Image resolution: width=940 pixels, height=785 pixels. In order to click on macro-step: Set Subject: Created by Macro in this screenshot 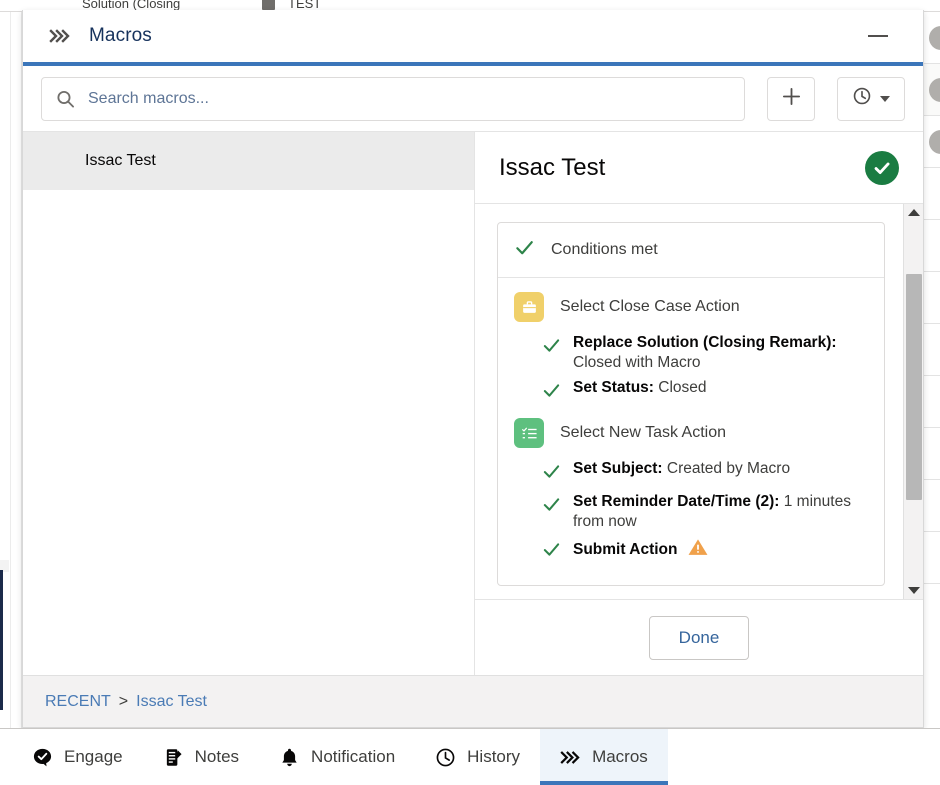, I will do `click(691, 472)`.